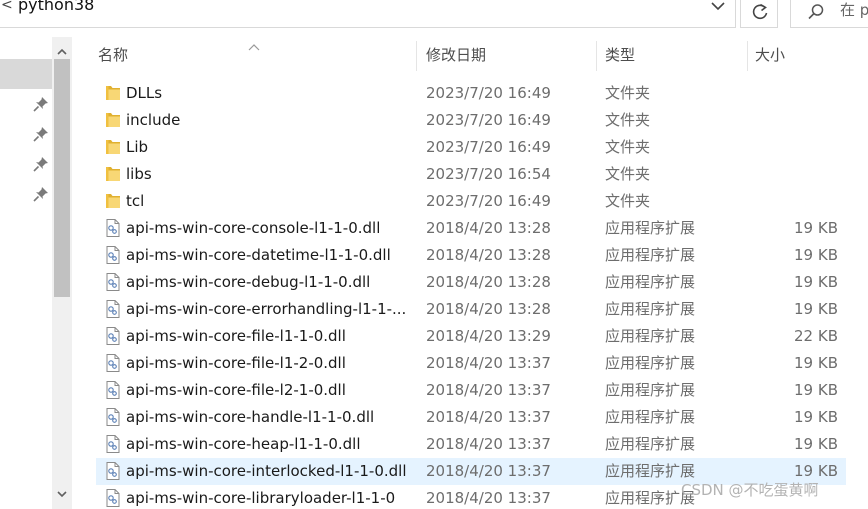 The width and height of the screenshot is (868, 509). Describe the element at coordinates (471, 201) in the screenshot. I see `file-row: tcl 2023/7/20 16:49 文件夹` at that location.